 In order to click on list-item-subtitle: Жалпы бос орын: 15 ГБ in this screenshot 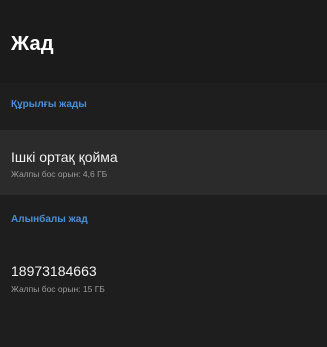, I will do `click(58, 289)`.